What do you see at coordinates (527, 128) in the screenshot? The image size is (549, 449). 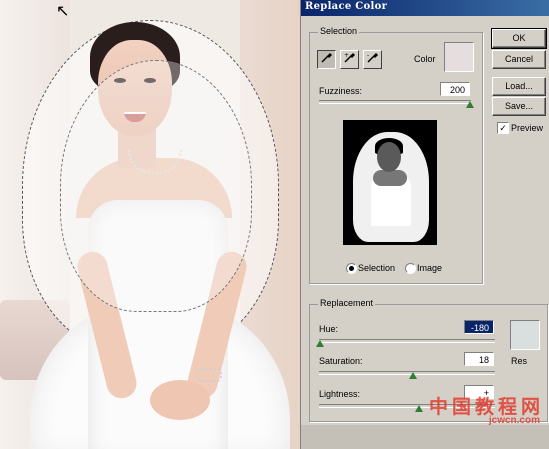 I see `preview-checkbox-label: Preview` at bounding box center [527, 128].